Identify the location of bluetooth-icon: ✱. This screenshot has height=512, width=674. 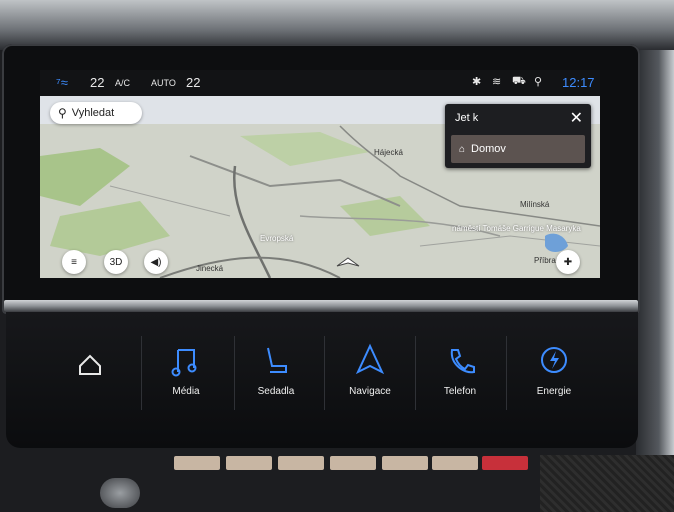
(477, 82).